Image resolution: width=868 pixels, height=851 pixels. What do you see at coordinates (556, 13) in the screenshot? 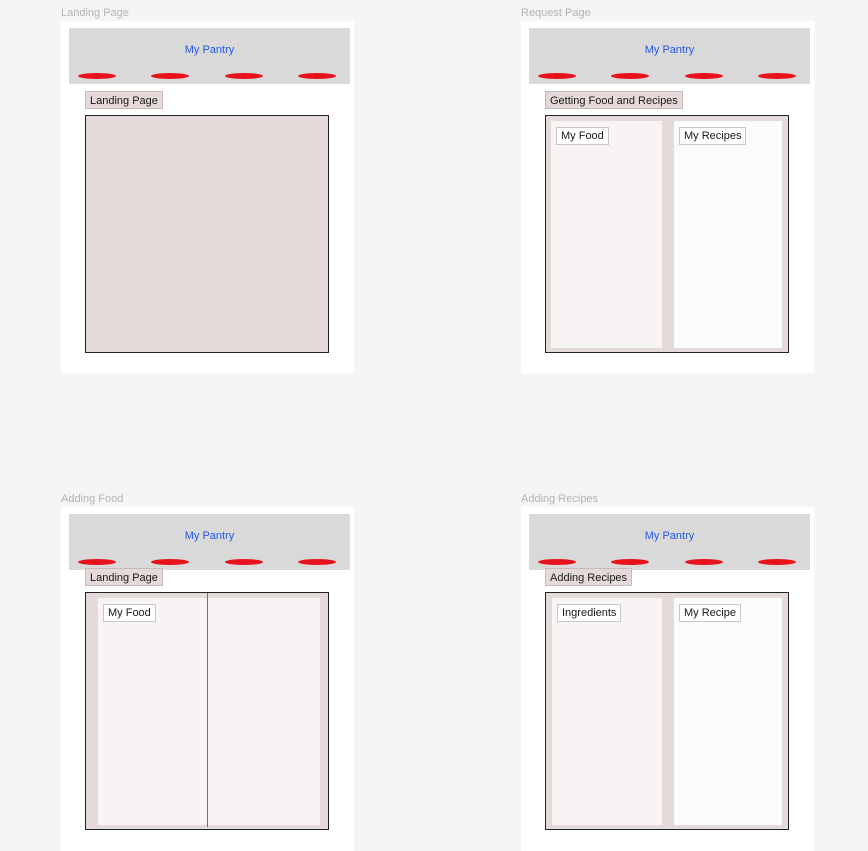
I see `frame-label-request: Request Page` at bounding box center [556, 13].